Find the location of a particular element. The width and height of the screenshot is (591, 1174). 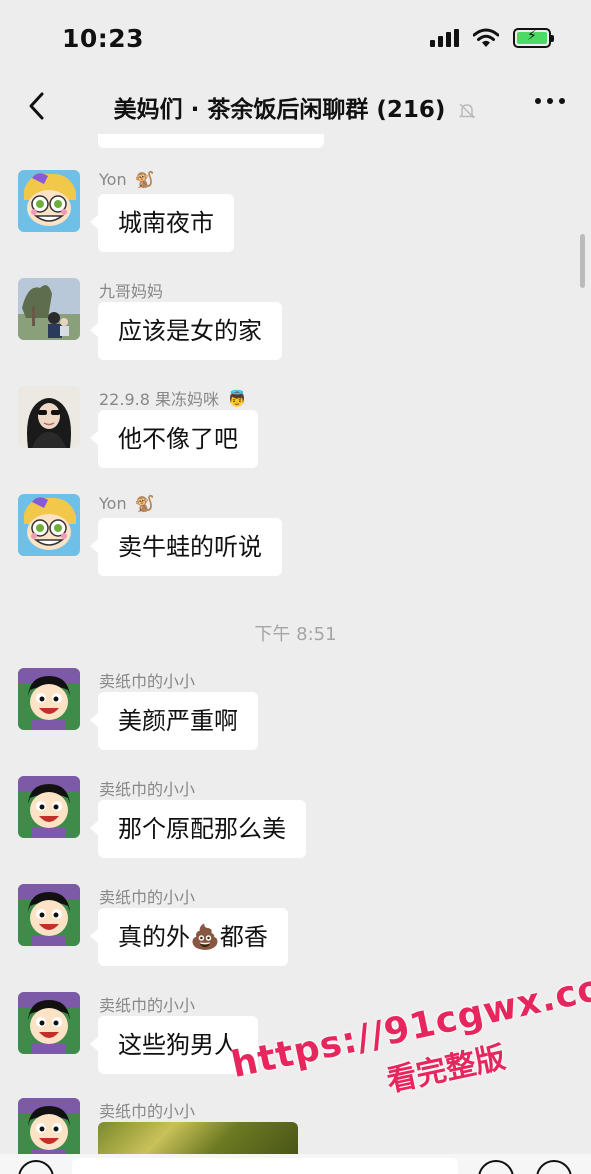

add-icon is located at coordinates (554, 1167).